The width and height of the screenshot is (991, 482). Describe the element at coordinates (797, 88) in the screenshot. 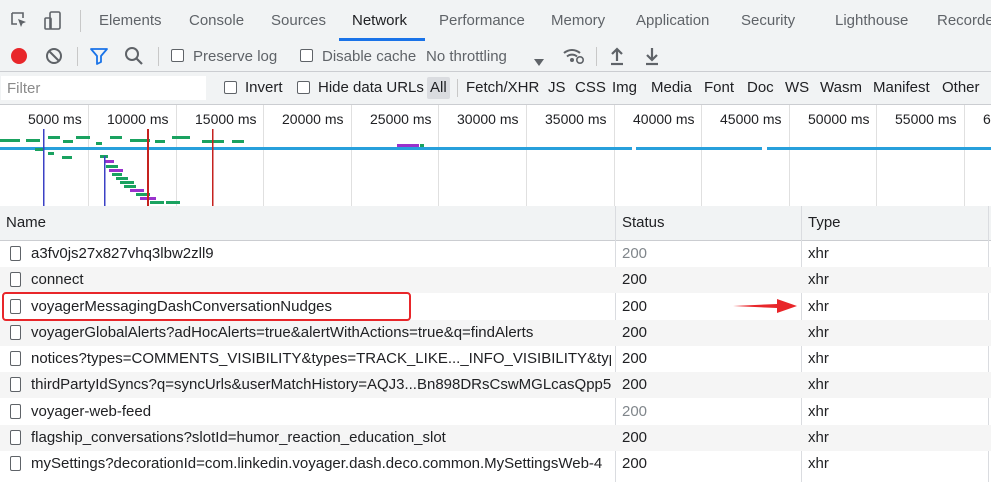

I see `type-filter-ws: WS` at that location.